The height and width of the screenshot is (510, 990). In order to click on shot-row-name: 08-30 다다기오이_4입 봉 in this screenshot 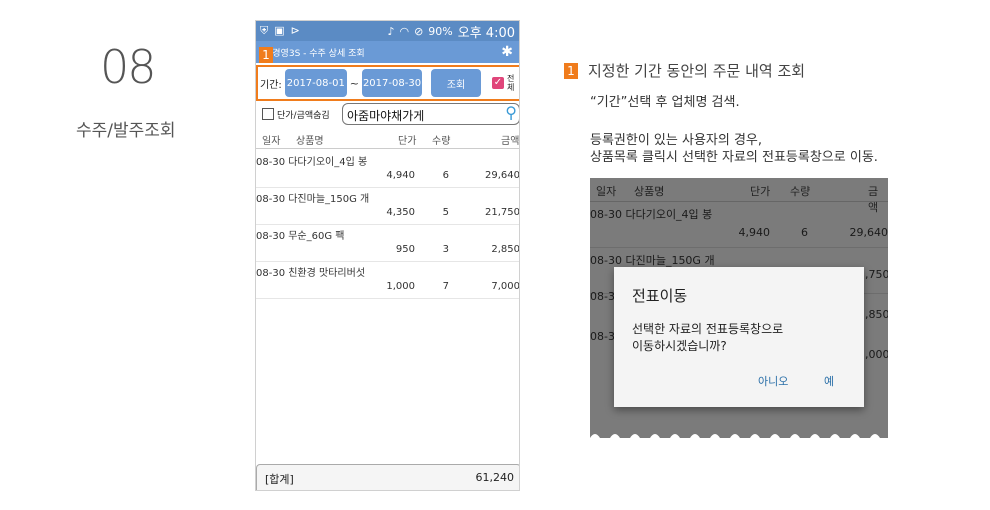, I will do `click(651, 214)`.